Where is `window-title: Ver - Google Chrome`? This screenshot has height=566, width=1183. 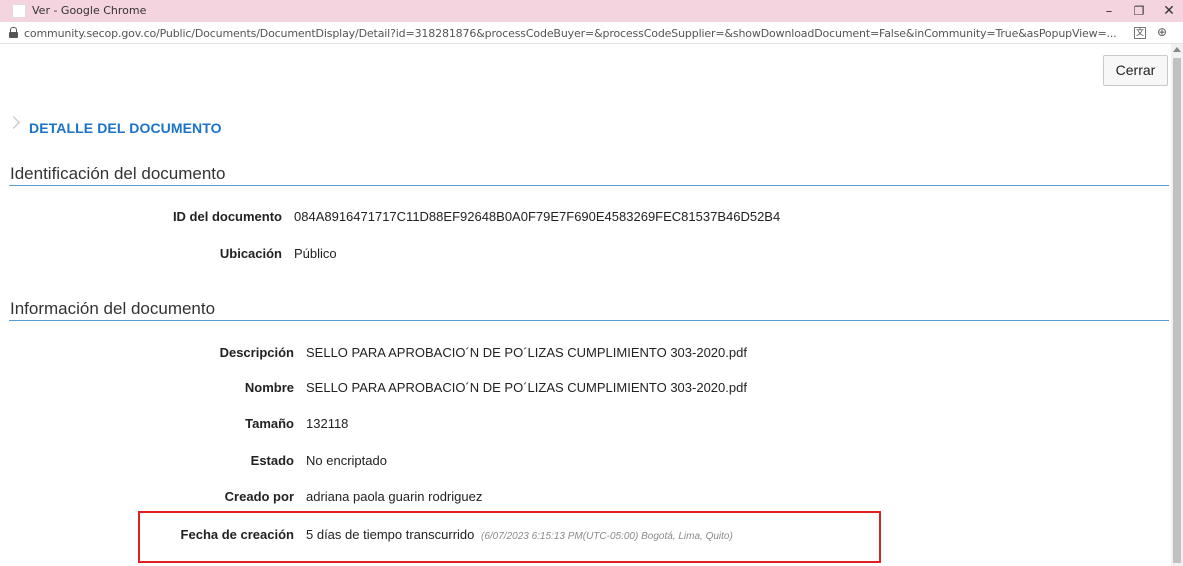 window-title: Ver - Google Chrome is located at coordinates (89, 10).